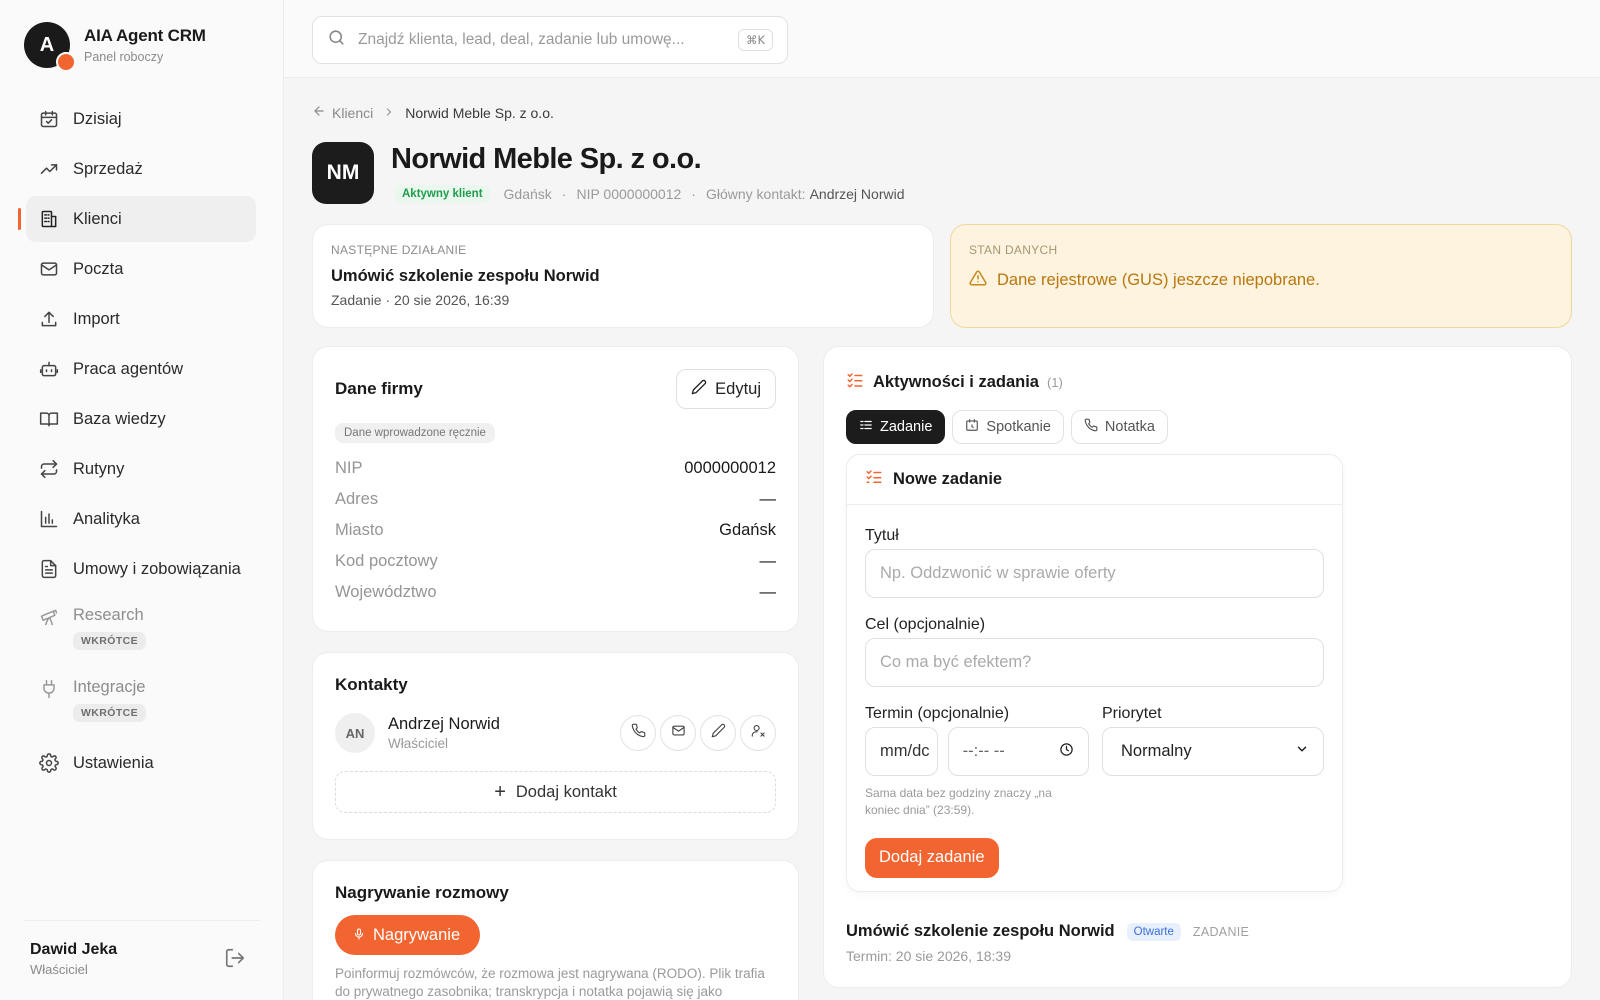 This screenshot has height=1000, width=1600. I want to click on pencil-icon, so click(718, 733).